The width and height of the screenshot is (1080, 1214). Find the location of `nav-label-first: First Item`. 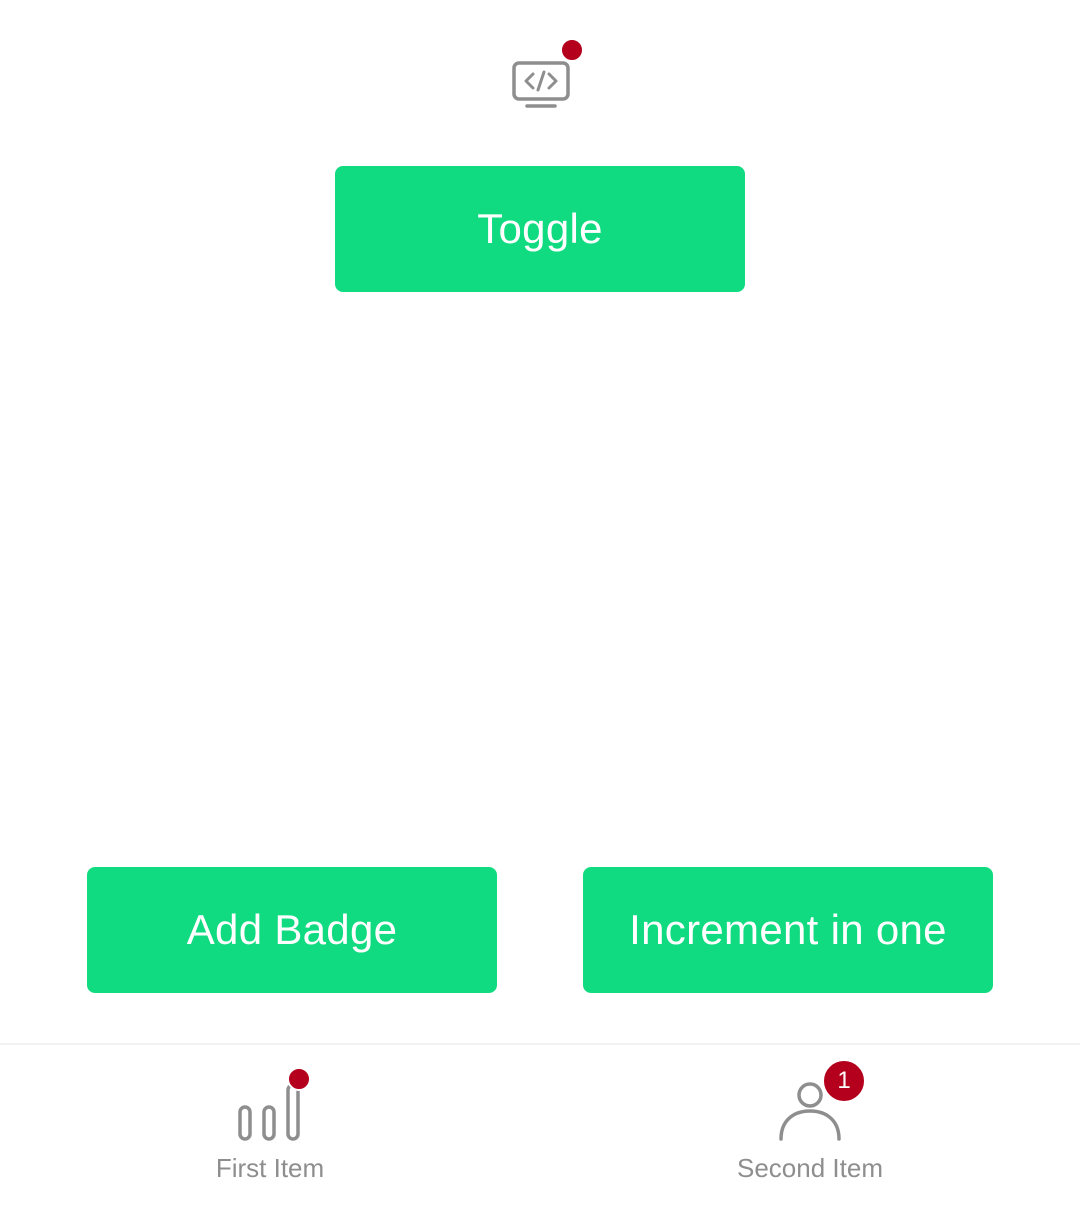

nav-label-first: First Item is located at coordinates (270, 1168).